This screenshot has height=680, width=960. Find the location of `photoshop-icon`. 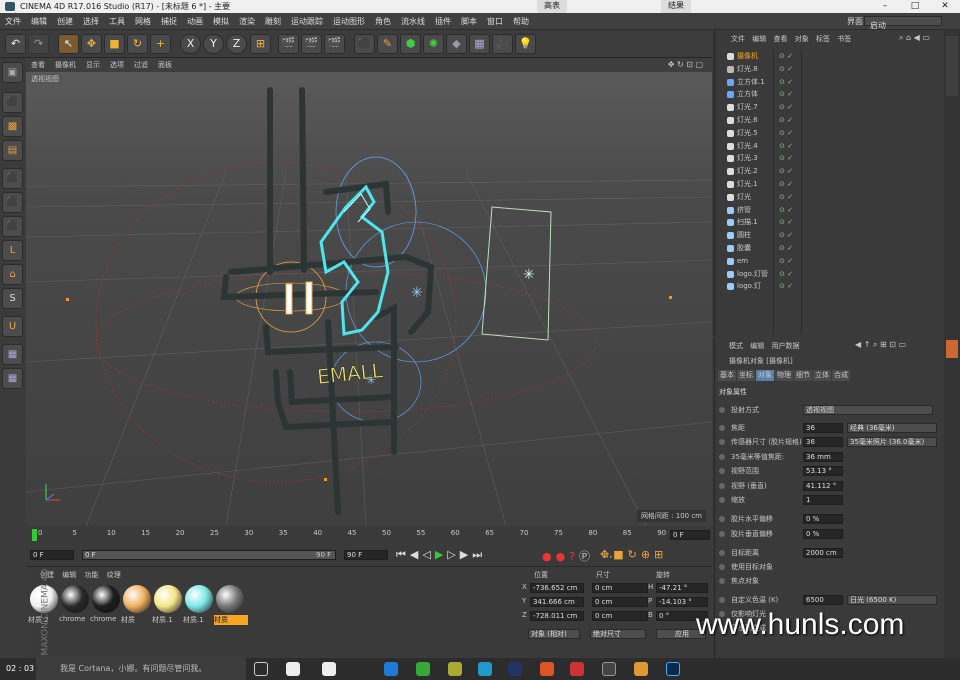

photoshop-icon is located at coordinates (673, 669).